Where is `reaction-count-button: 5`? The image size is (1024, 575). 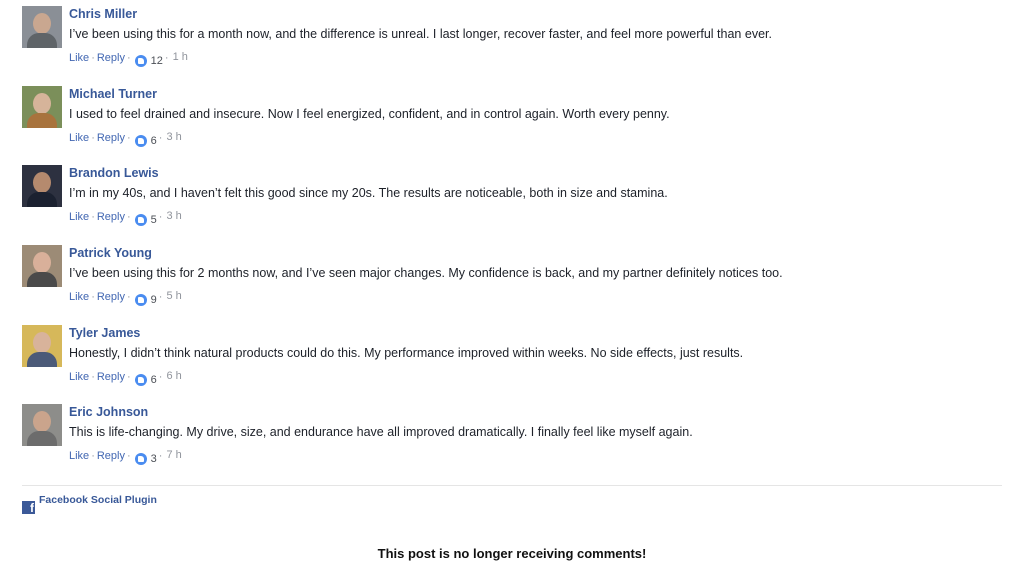 reaction-count-button: 5 is located at coordinates (145, 220).